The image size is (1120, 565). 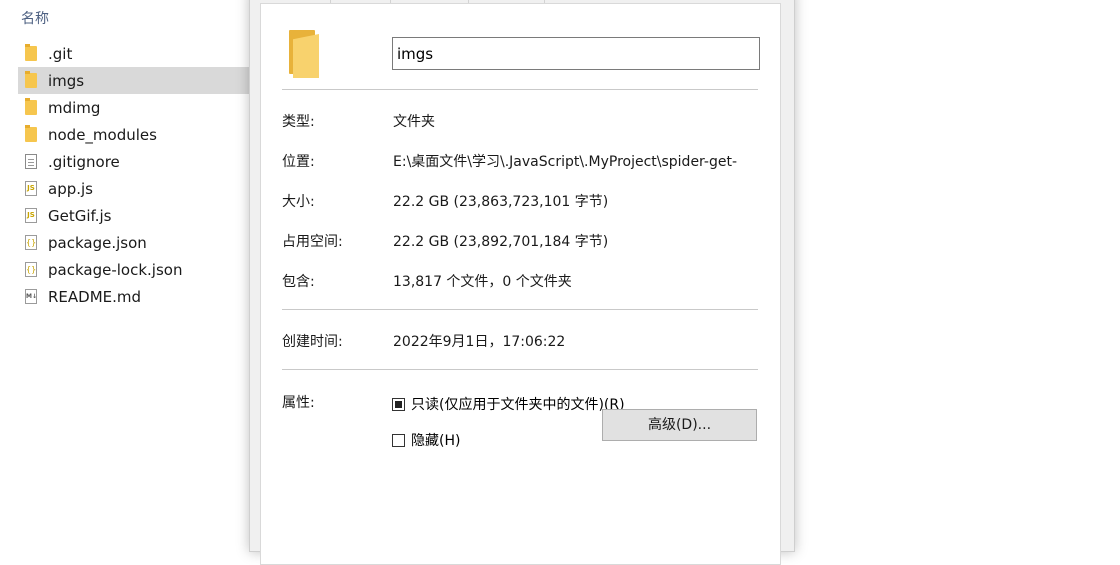 What do you see at coordinates (74, 107) in the screenshot?
I see `file-name: mdimg` at bounding box center [74, 107].